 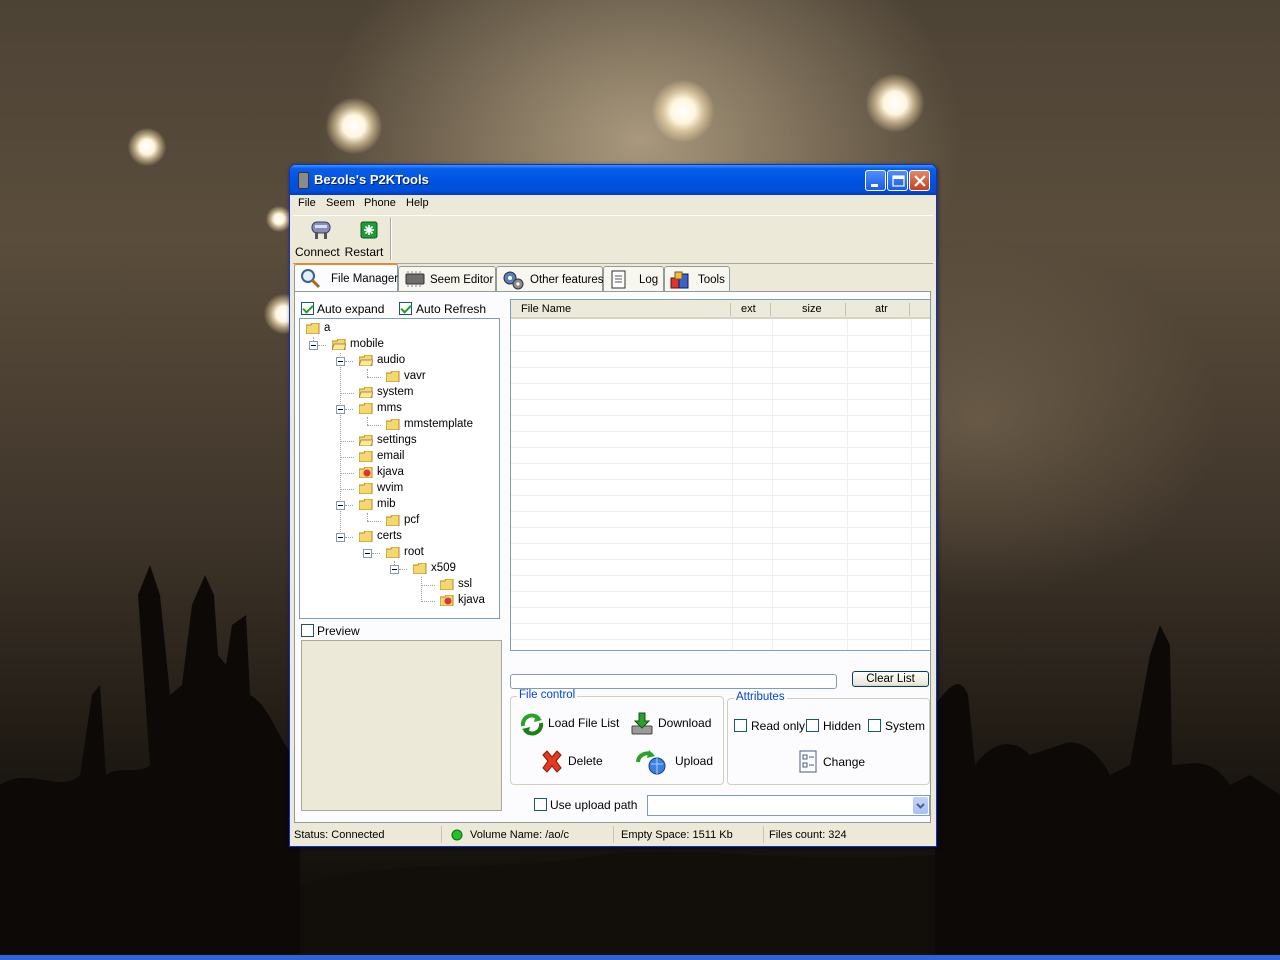 I want to click on hidden-checkbox, so click(x=812, y=725).